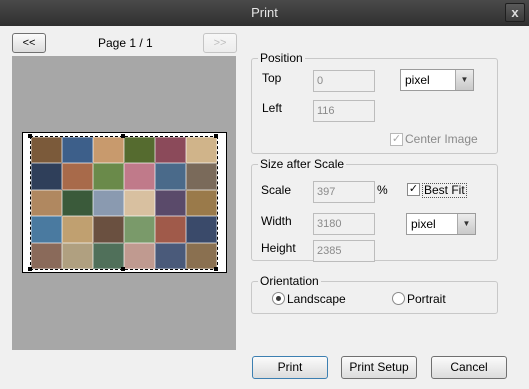  What do you see at coordinates (379, 367) in the screenshot?
I see `print-setup-button: Print Setup` at bounding box center [379, 367].